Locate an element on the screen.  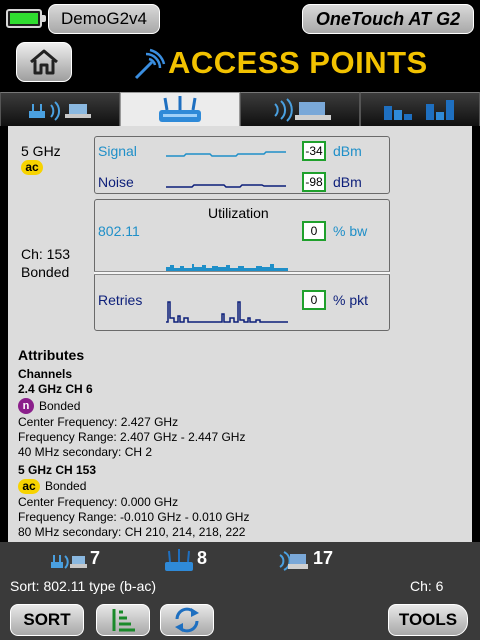
utilization-sparkline is located at coordinates (227, 267).